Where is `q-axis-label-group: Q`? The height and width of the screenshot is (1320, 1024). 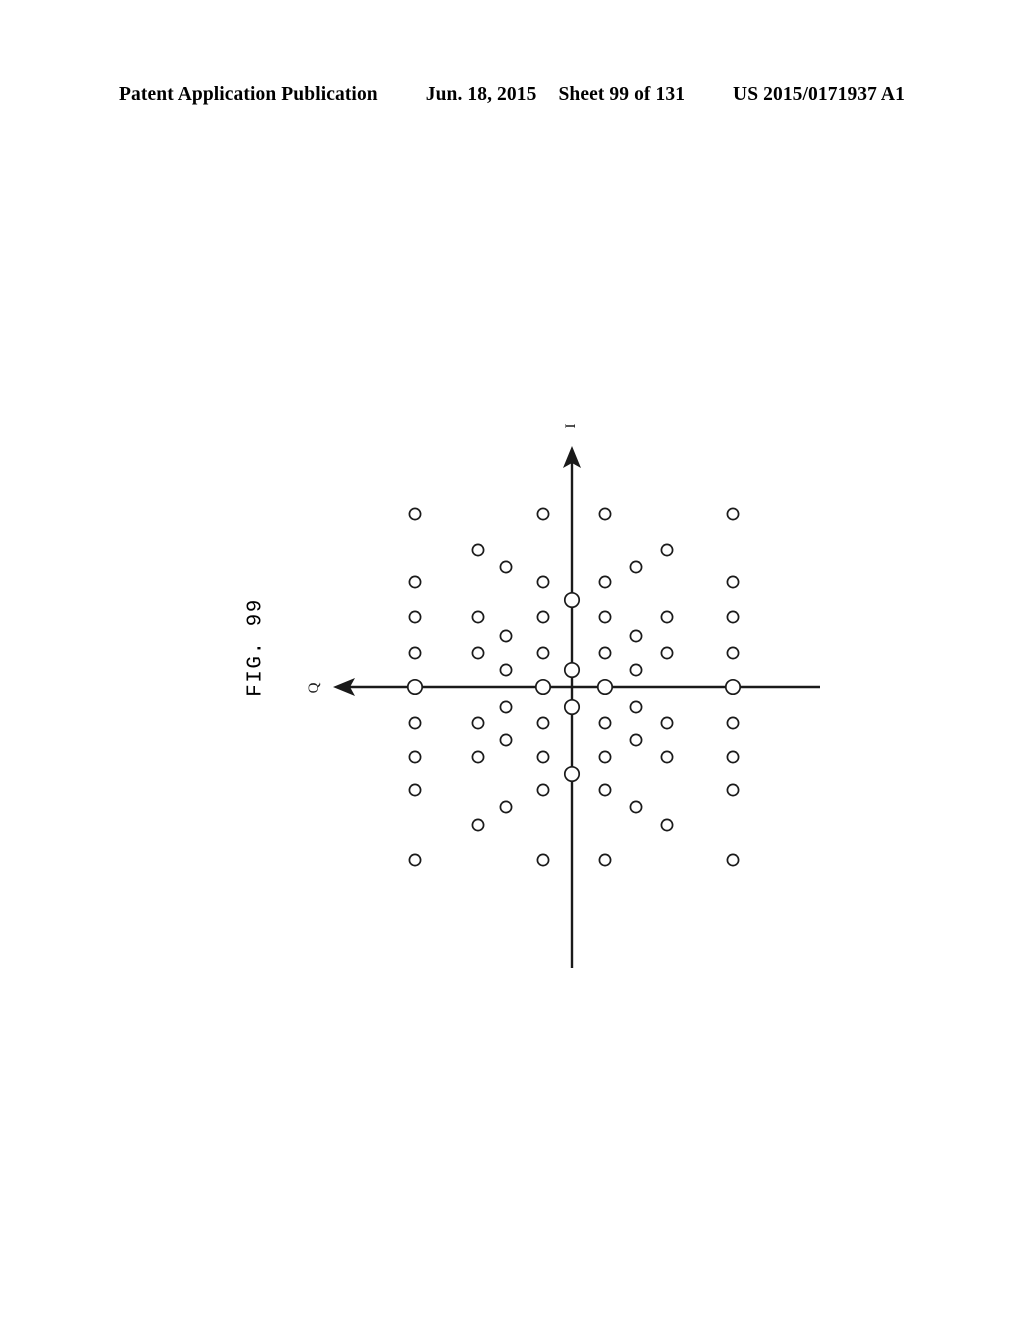 q-axis-label-group: Q is located at coordinates (314, 687).